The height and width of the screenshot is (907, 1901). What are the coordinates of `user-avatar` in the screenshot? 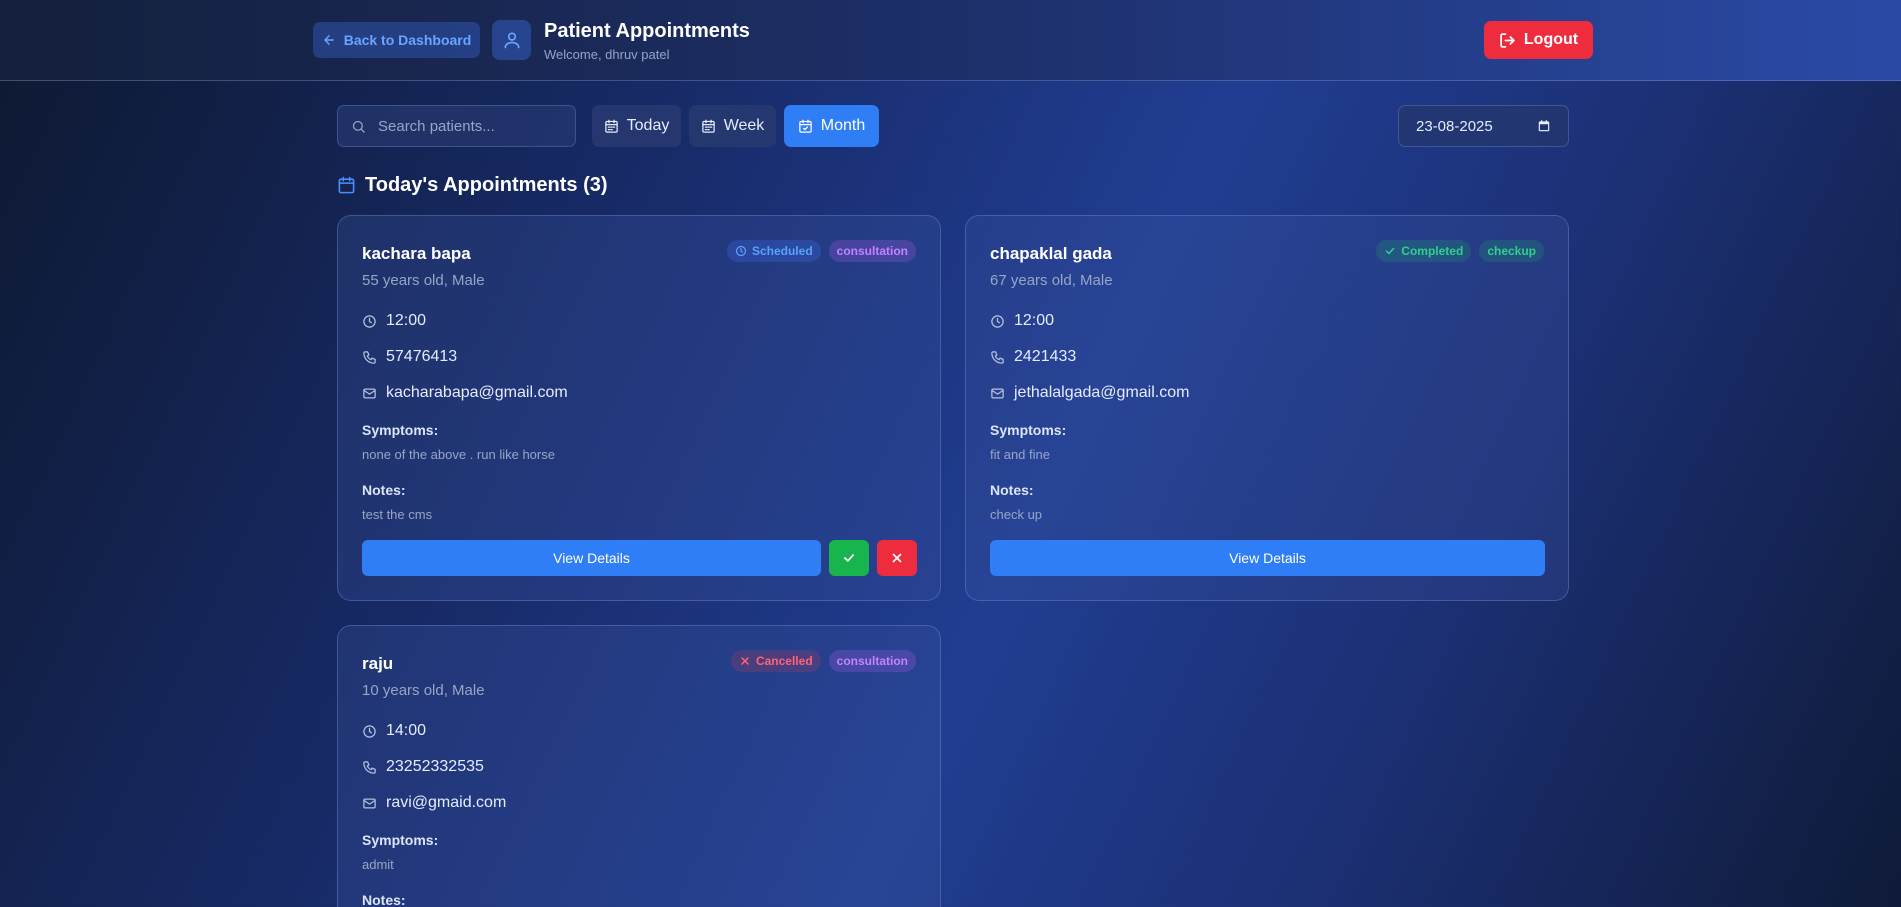 It's located at (511, 40).